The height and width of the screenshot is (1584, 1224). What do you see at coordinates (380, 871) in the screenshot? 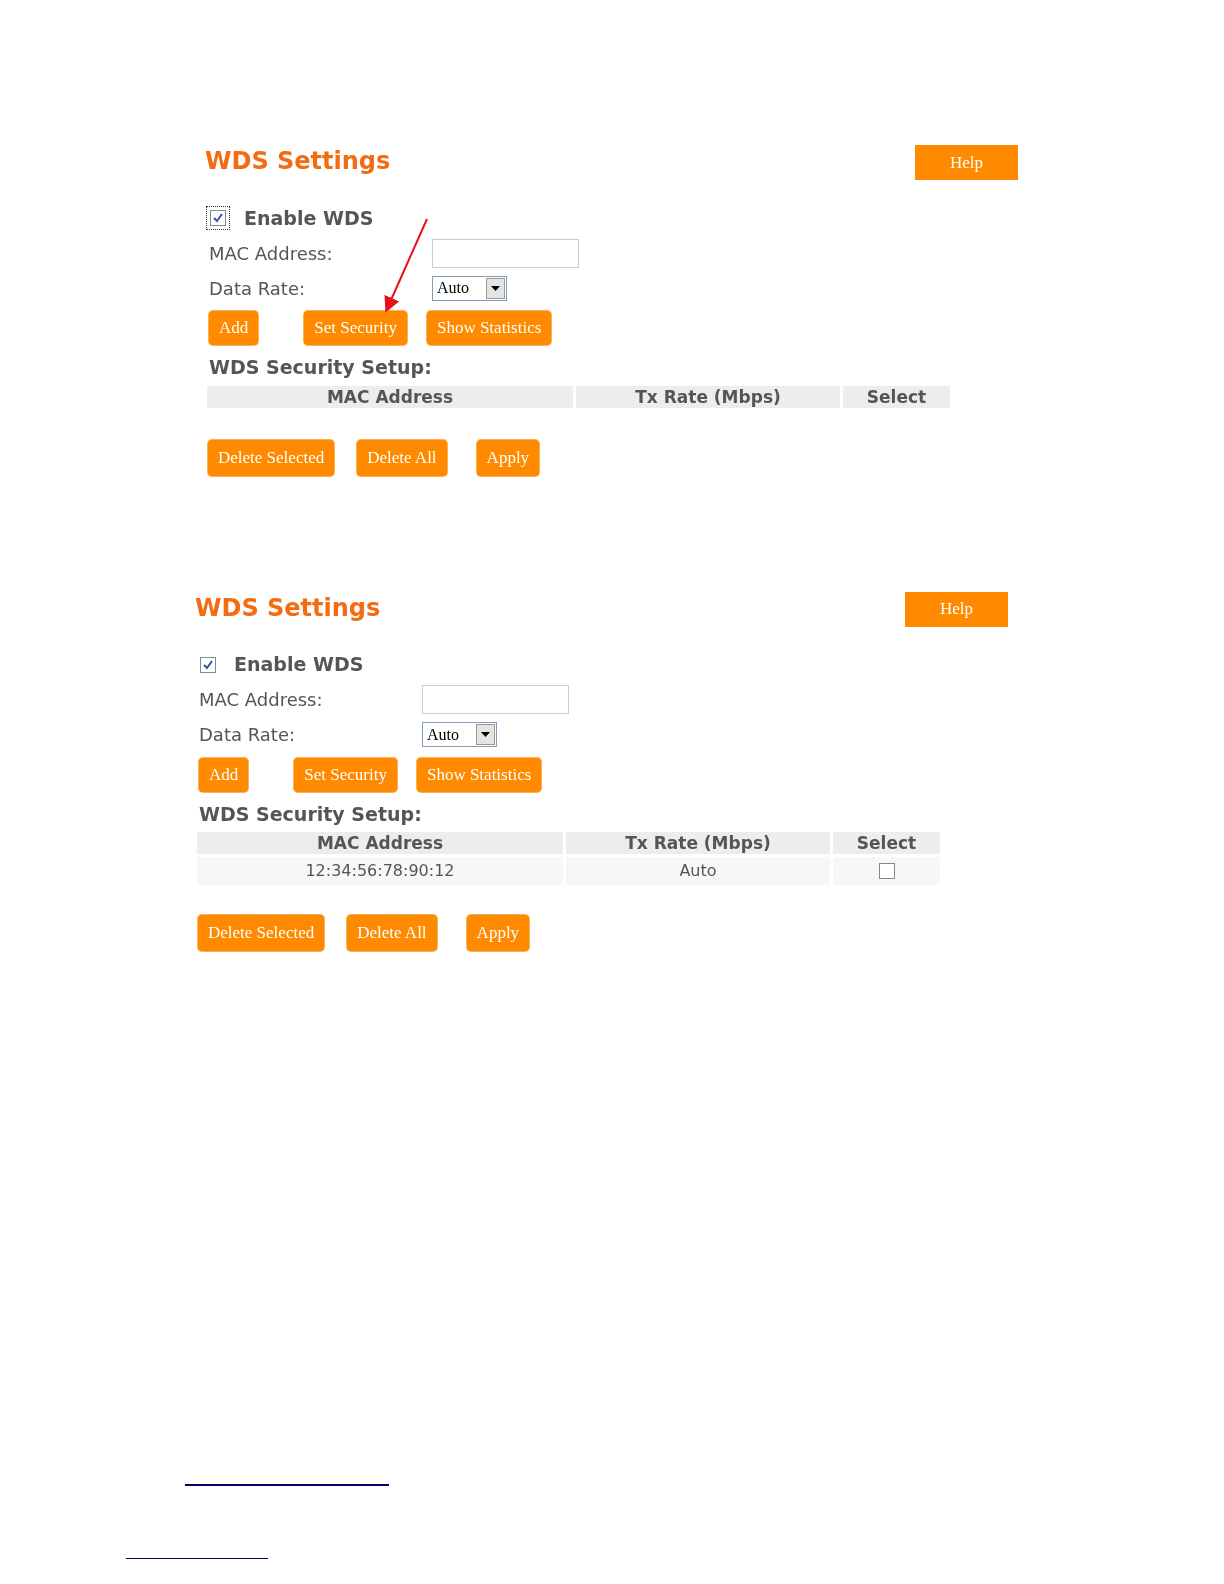
I see `table-cell: 12:34:56:78:90:12` at bounding box center [380, 871].